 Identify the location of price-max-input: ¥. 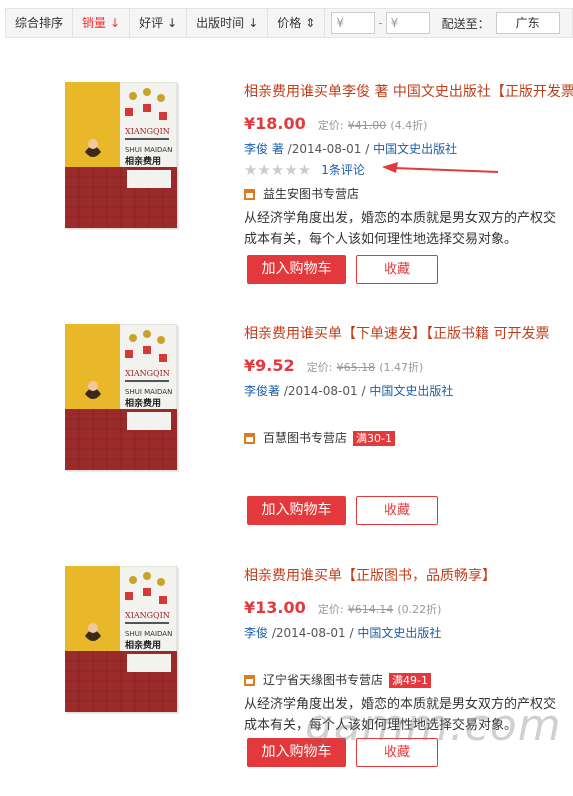
(407, 23).